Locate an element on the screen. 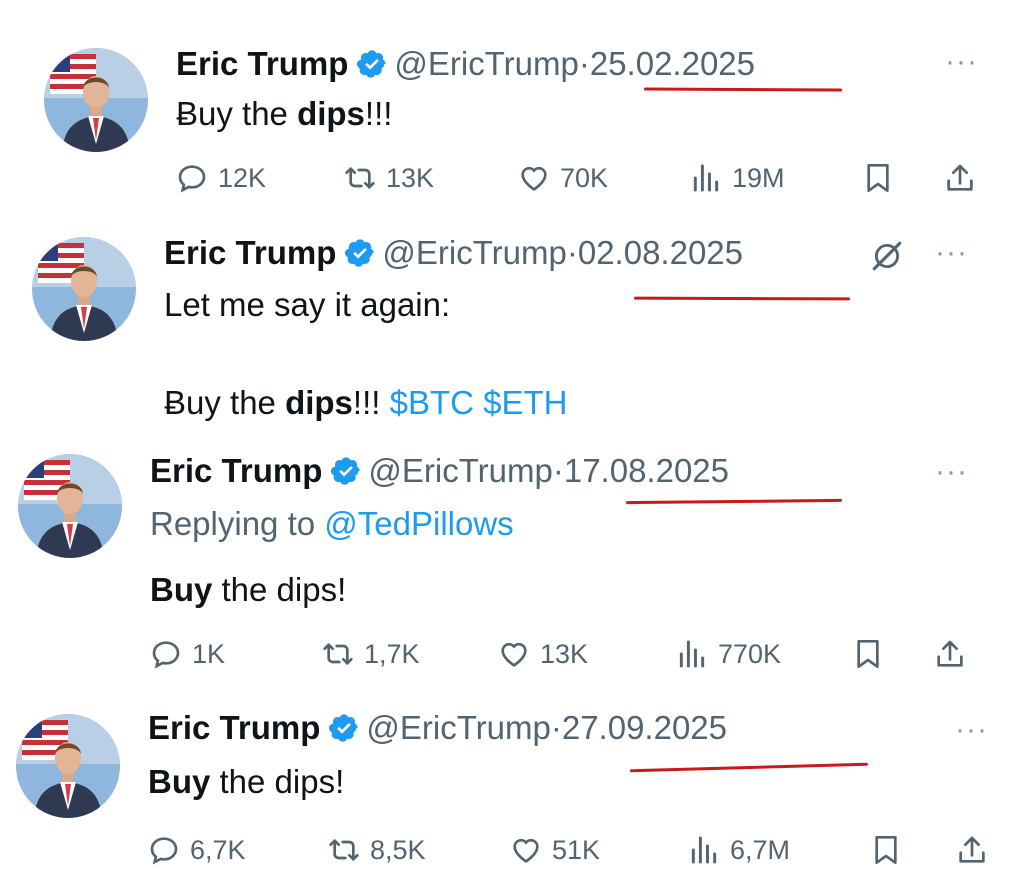 The height and width of the screenshot is (896, 1024). tweet-header: Eric Trump @EricTrump·02.08.2025 is located at coordinates (453, 253).